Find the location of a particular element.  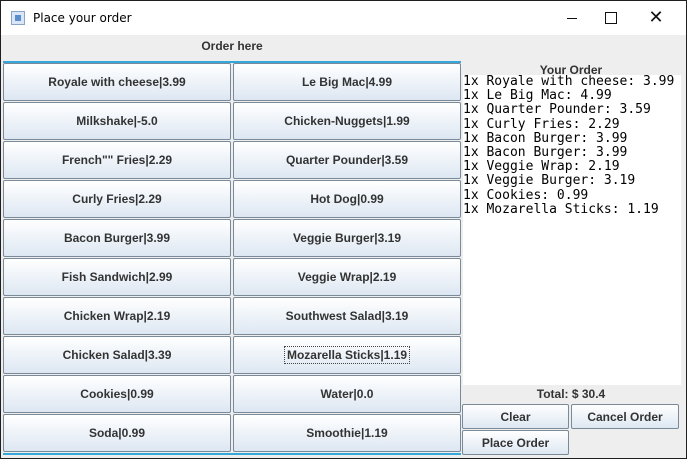

order-line: 1x Curly Fries: 2.29 is located at coordinates (541, 124).